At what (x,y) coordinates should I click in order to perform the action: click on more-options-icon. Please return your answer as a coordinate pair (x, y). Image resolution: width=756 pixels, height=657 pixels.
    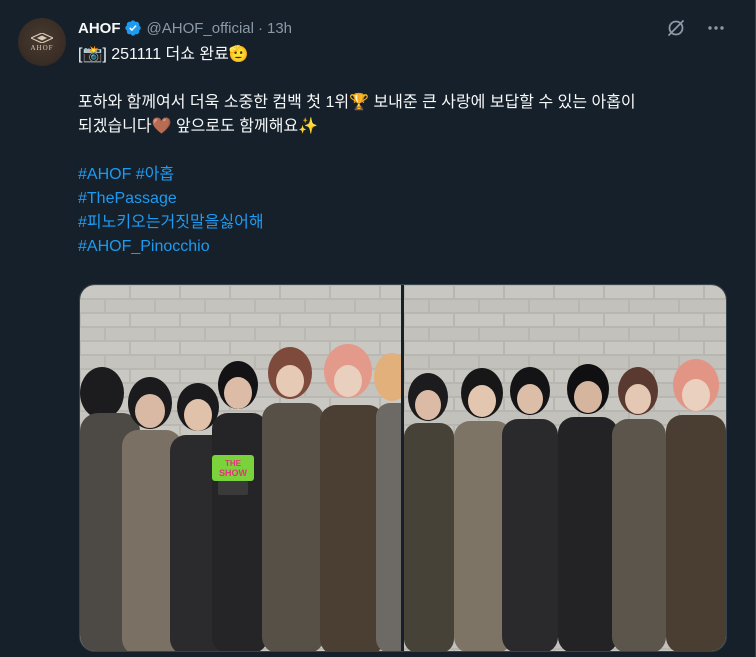
    Looking at the image, I should click on (716, 28).